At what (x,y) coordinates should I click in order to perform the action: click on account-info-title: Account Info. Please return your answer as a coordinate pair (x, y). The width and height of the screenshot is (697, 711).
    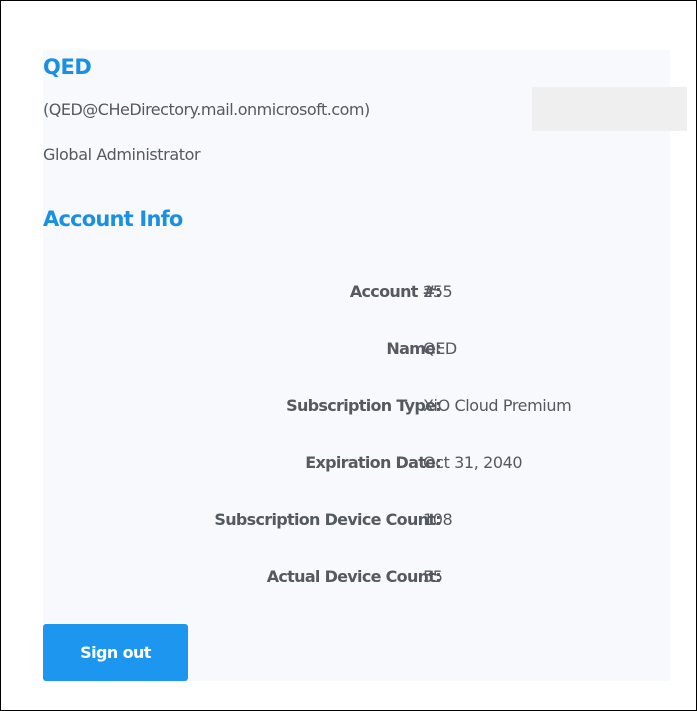
    Looking at the image, I should click on (113, 219).